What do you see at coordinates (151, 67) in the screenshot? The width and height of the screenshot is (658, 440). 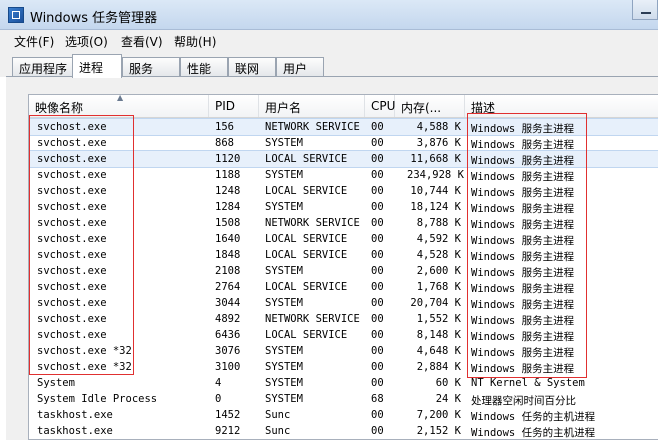 I see `tab-services: 服务` at bounding box center [151, 67].